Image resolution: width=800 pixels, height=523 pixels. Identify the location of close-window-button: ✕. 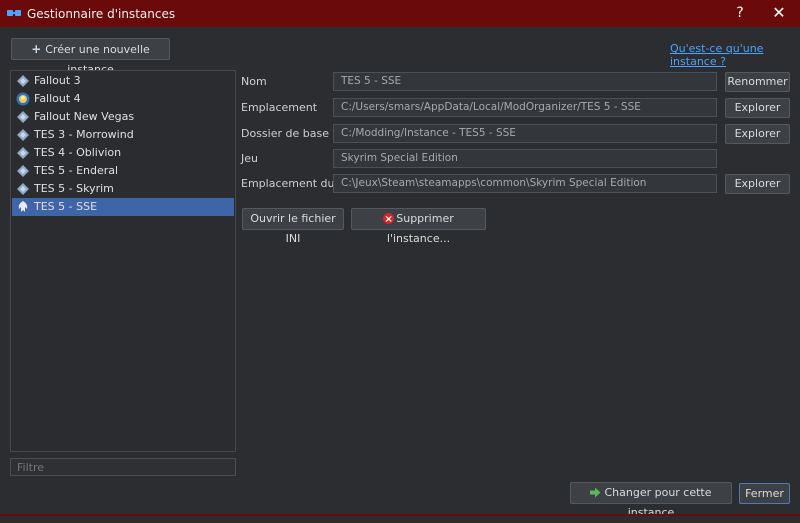
(779, 13).